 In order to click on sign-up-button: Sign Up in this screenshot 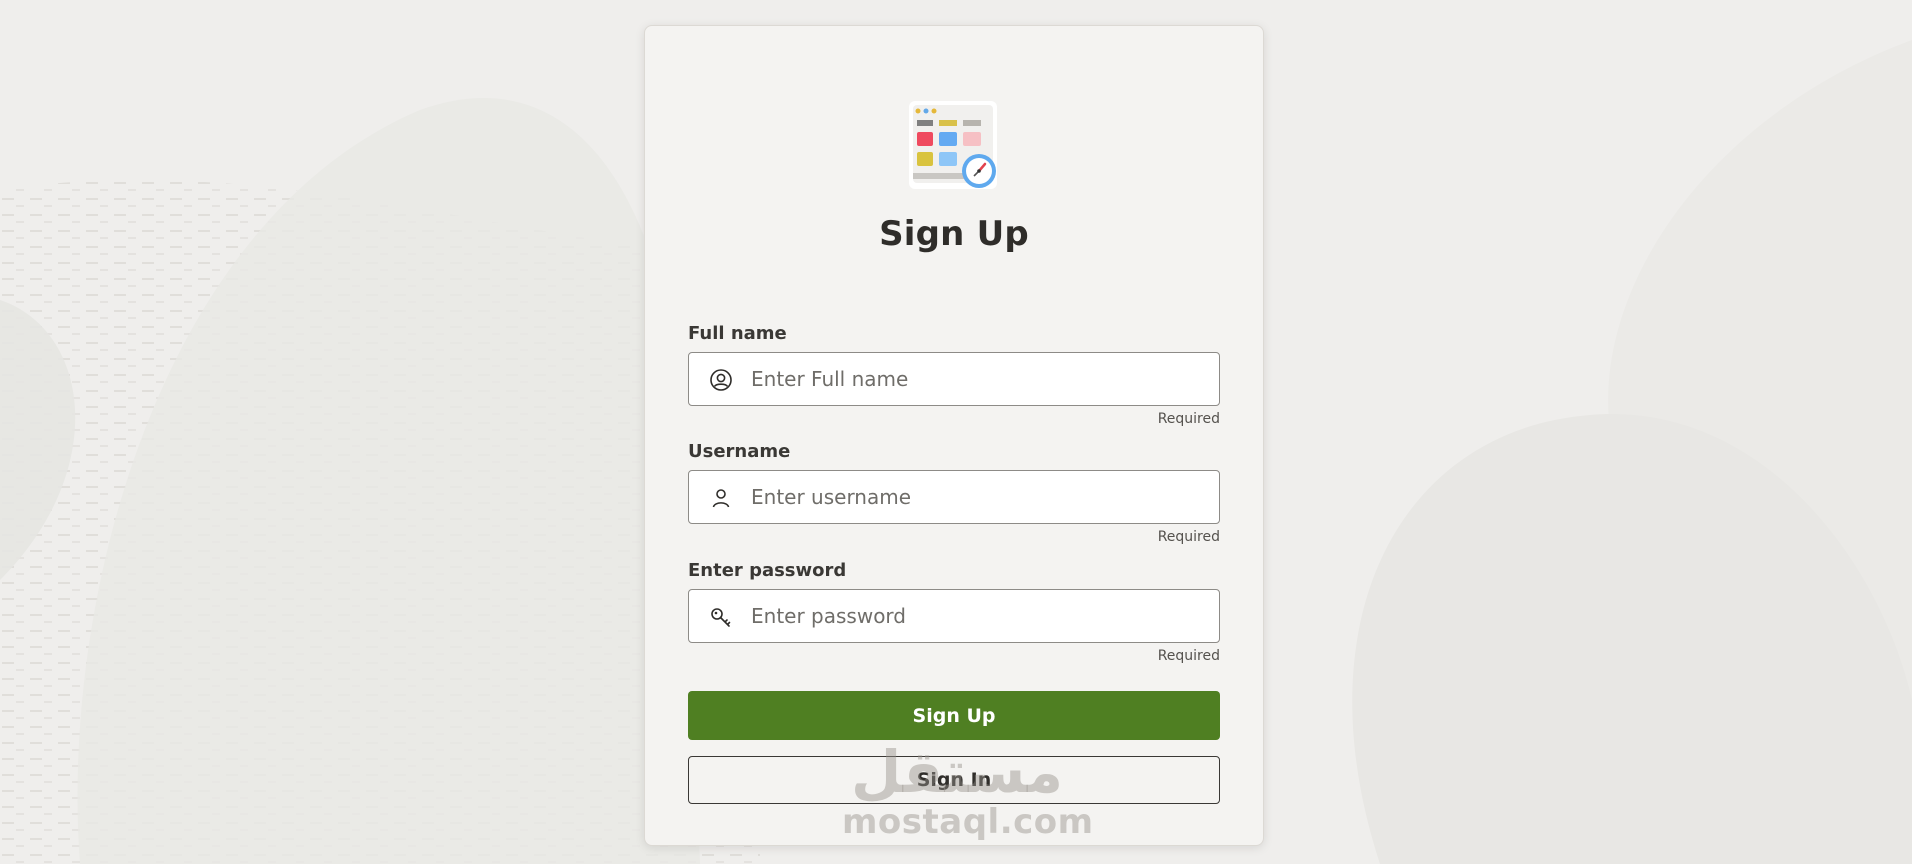, I will do `click(954, 715)`.